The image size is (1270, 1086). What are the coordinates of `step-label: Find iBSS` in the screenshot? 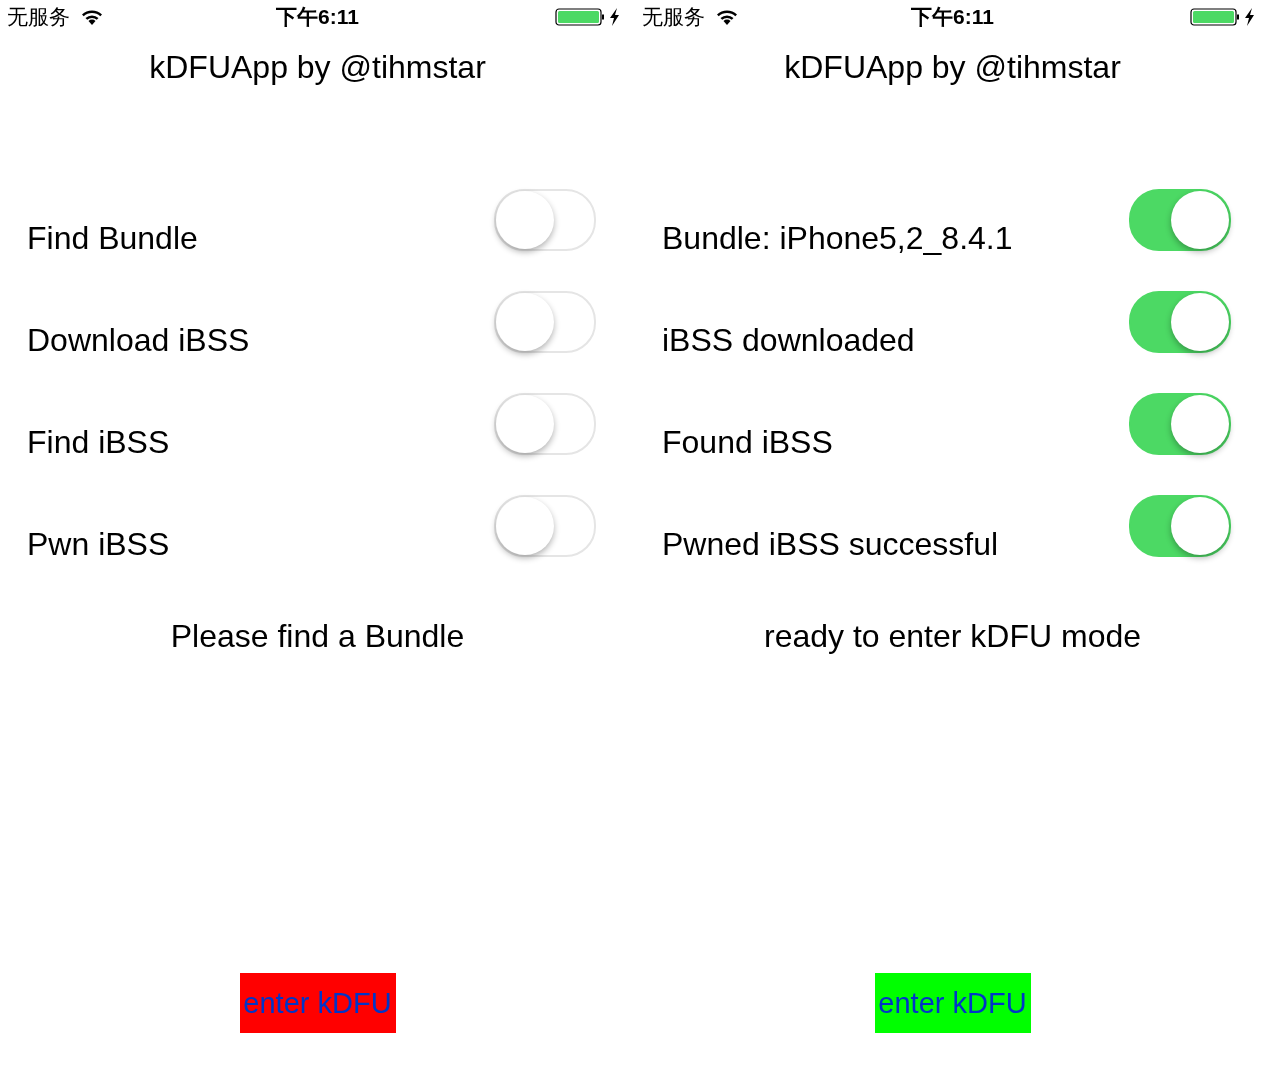 It's located at (98, 442).